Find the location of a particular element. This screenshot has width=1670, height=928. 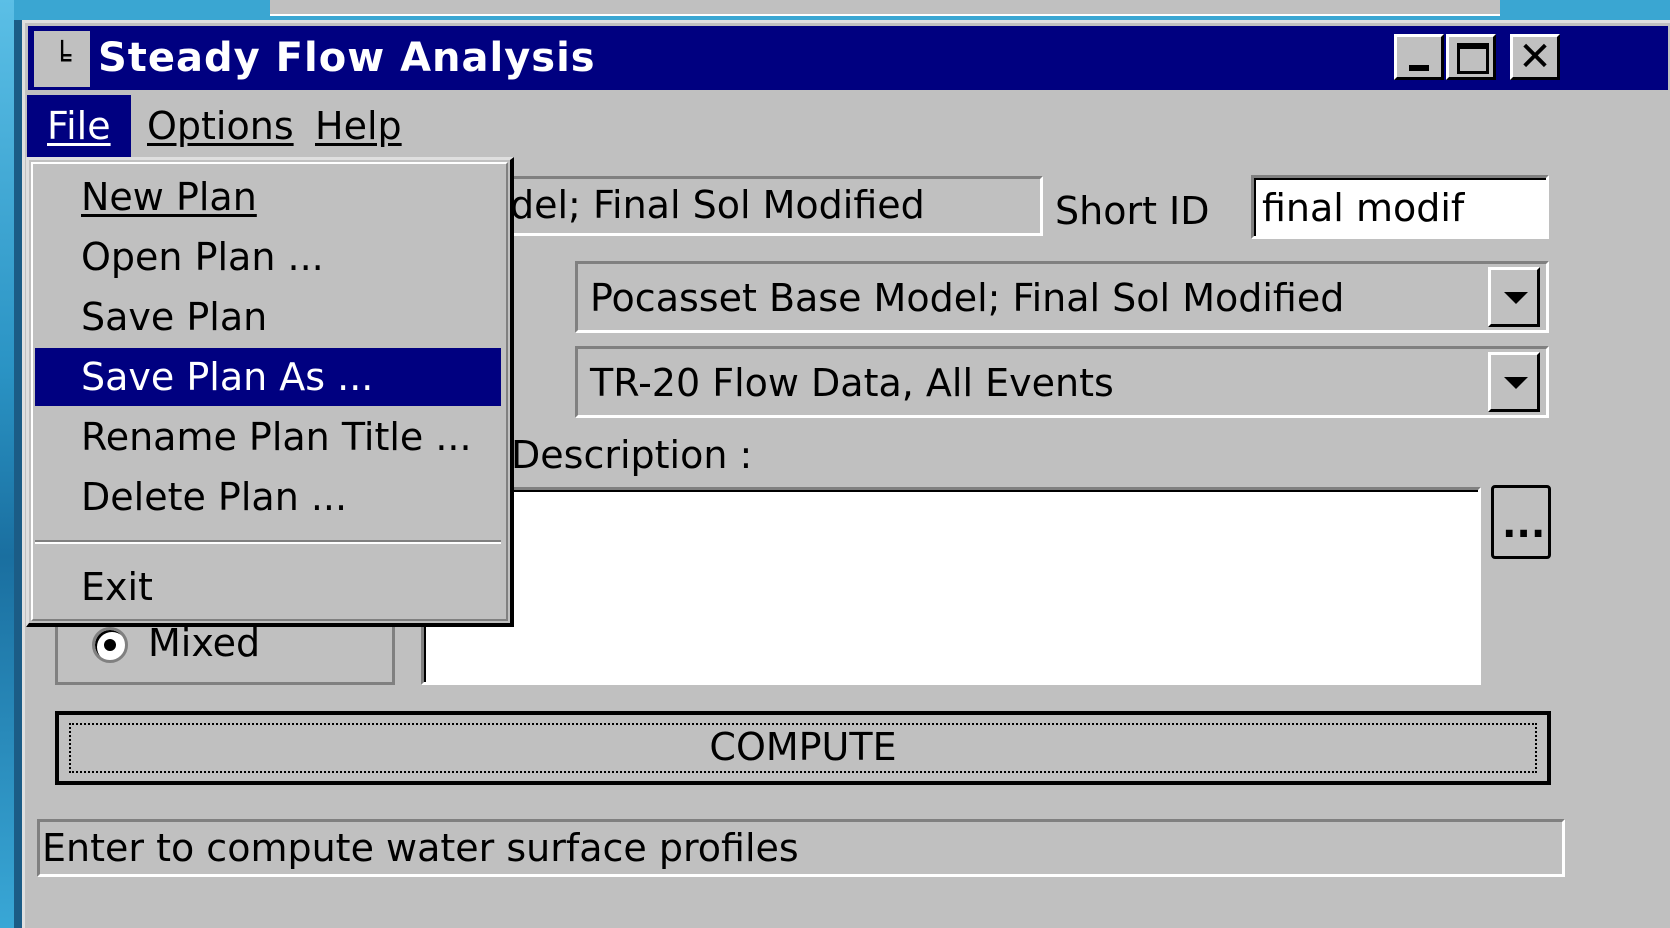

mixed-radio is located at coordinates (110, 645).